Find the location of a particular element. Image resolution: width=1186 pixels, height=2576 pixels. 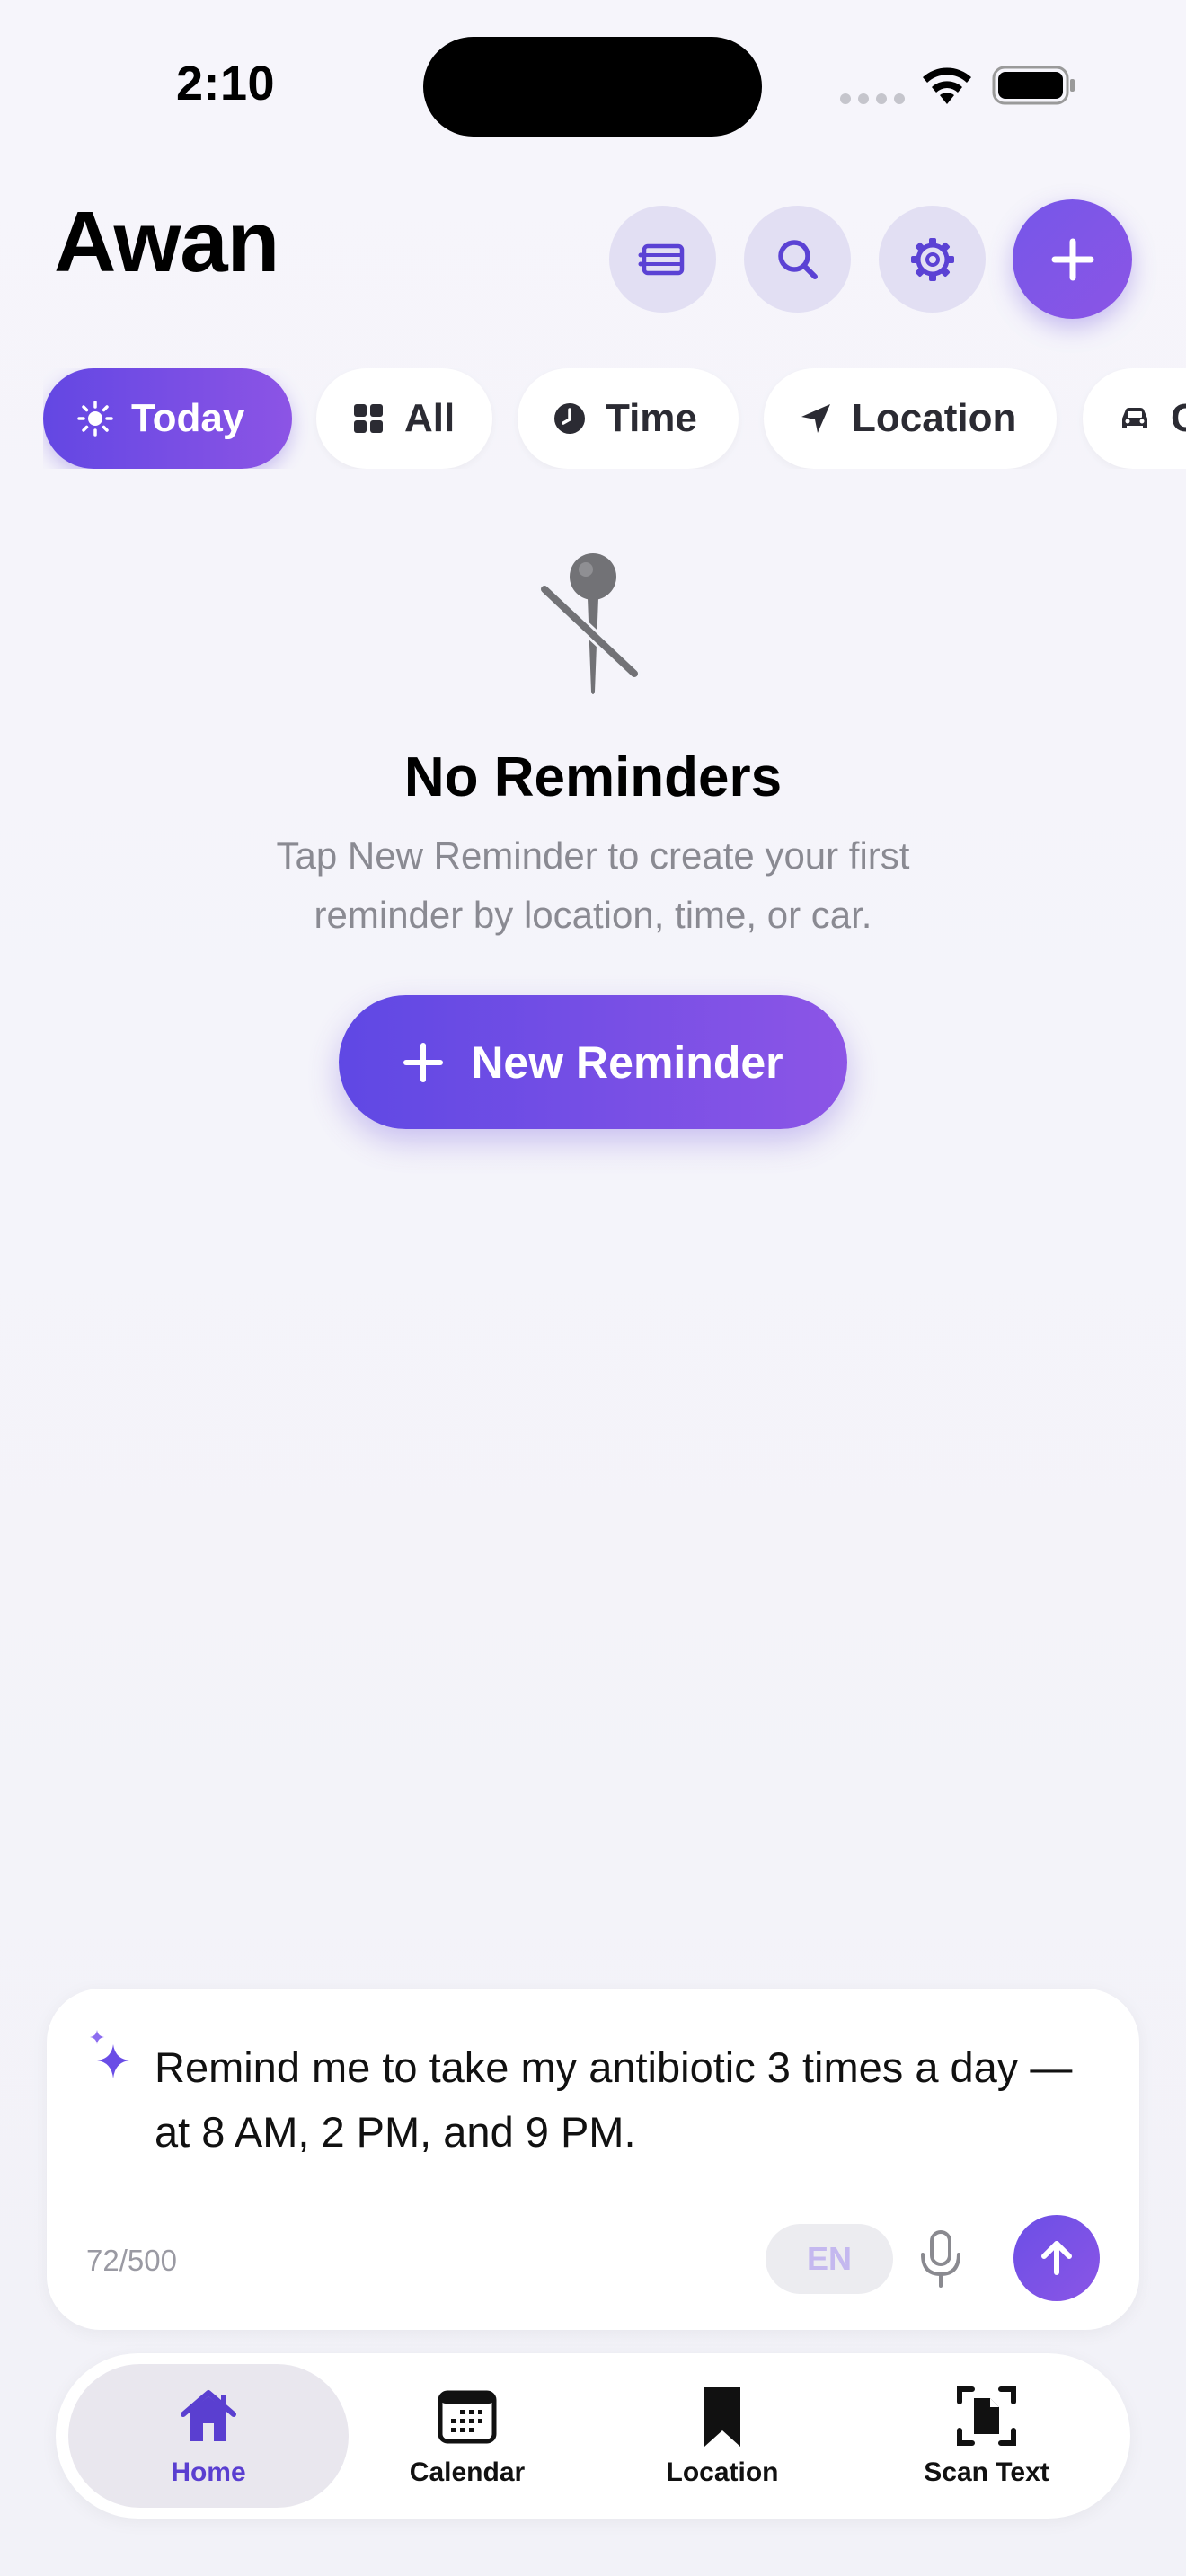

cellular-signal-icon is located at coordinates (872, 98).